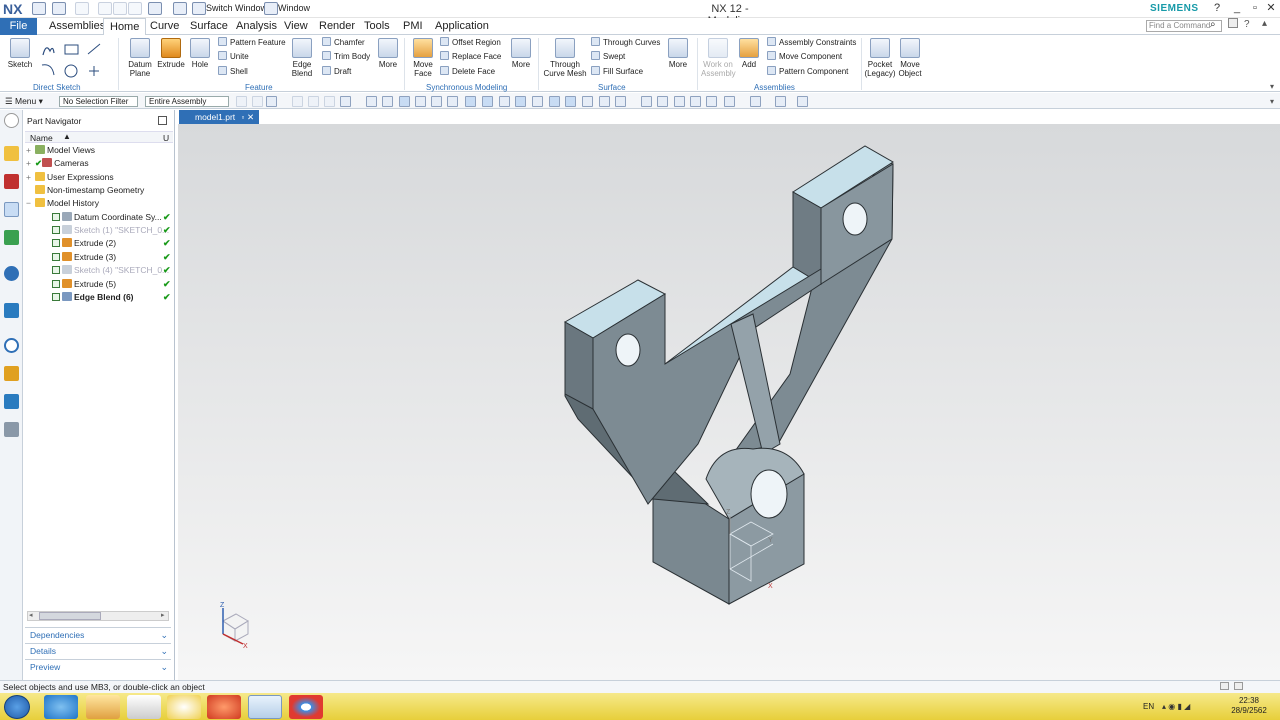 This screenshot has height=720, width=1280. Describe the element at coordinates (233, 72) in the screenshot. I see `shell-button: Shell` at that location.